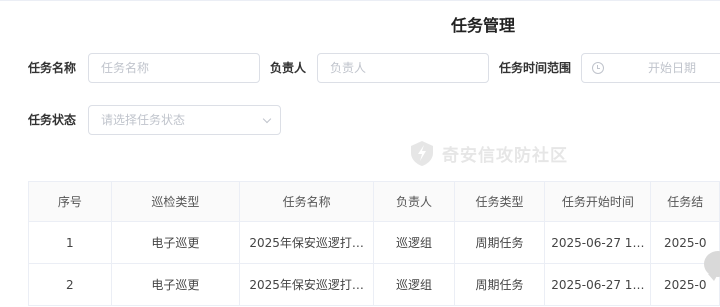  Describe the element at coordinates (598, 201) in the screenshot. I see `header-start-time: 任务开始时间` at that location.